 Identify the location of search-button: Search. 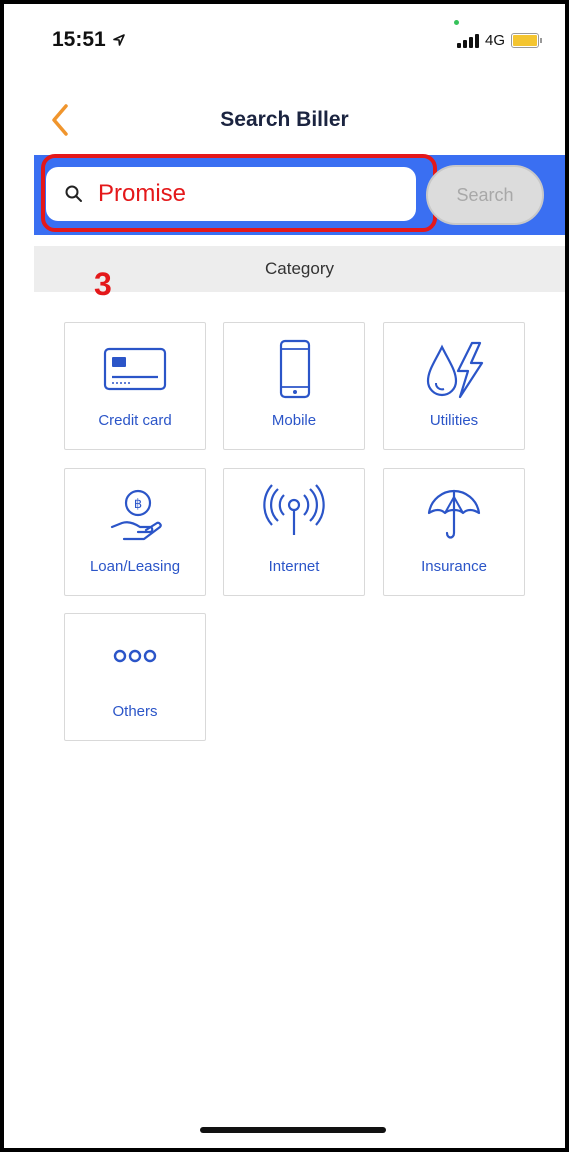
(485, 195).